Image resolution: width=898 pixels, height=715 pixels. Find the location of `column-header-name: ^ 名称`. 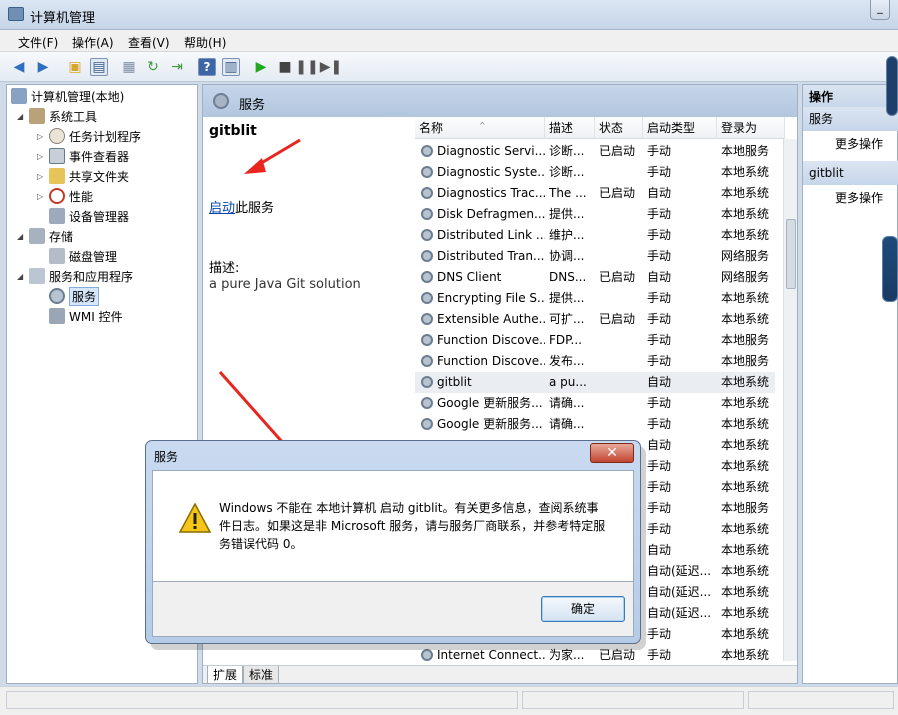

column-header-name: ^ 名称 is located at coordinates (480, 128).